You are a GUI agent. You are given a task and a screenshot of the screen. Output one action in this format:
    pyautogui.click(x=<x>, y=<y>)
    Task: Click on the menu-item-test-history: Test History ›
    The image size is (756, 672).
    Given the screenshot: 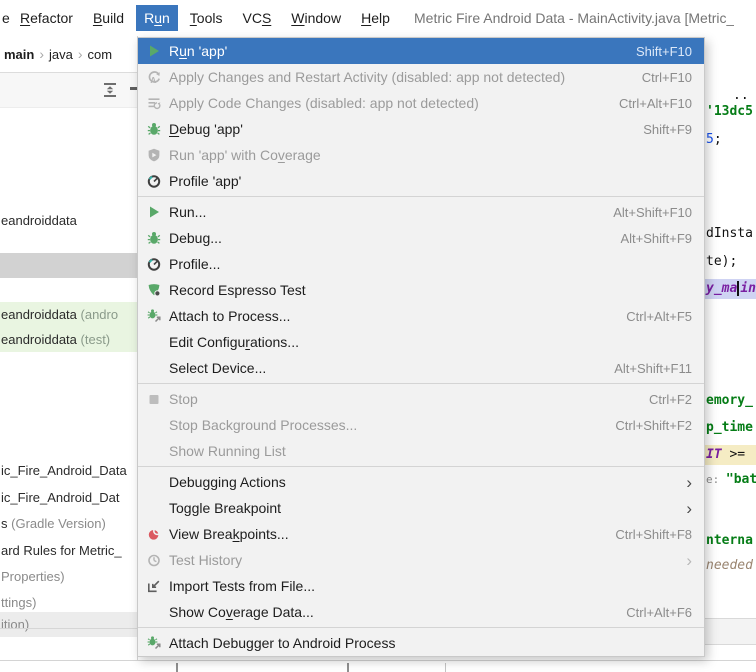 What is the action you would take?
    pyautogui.click(x=421, y=560)
    